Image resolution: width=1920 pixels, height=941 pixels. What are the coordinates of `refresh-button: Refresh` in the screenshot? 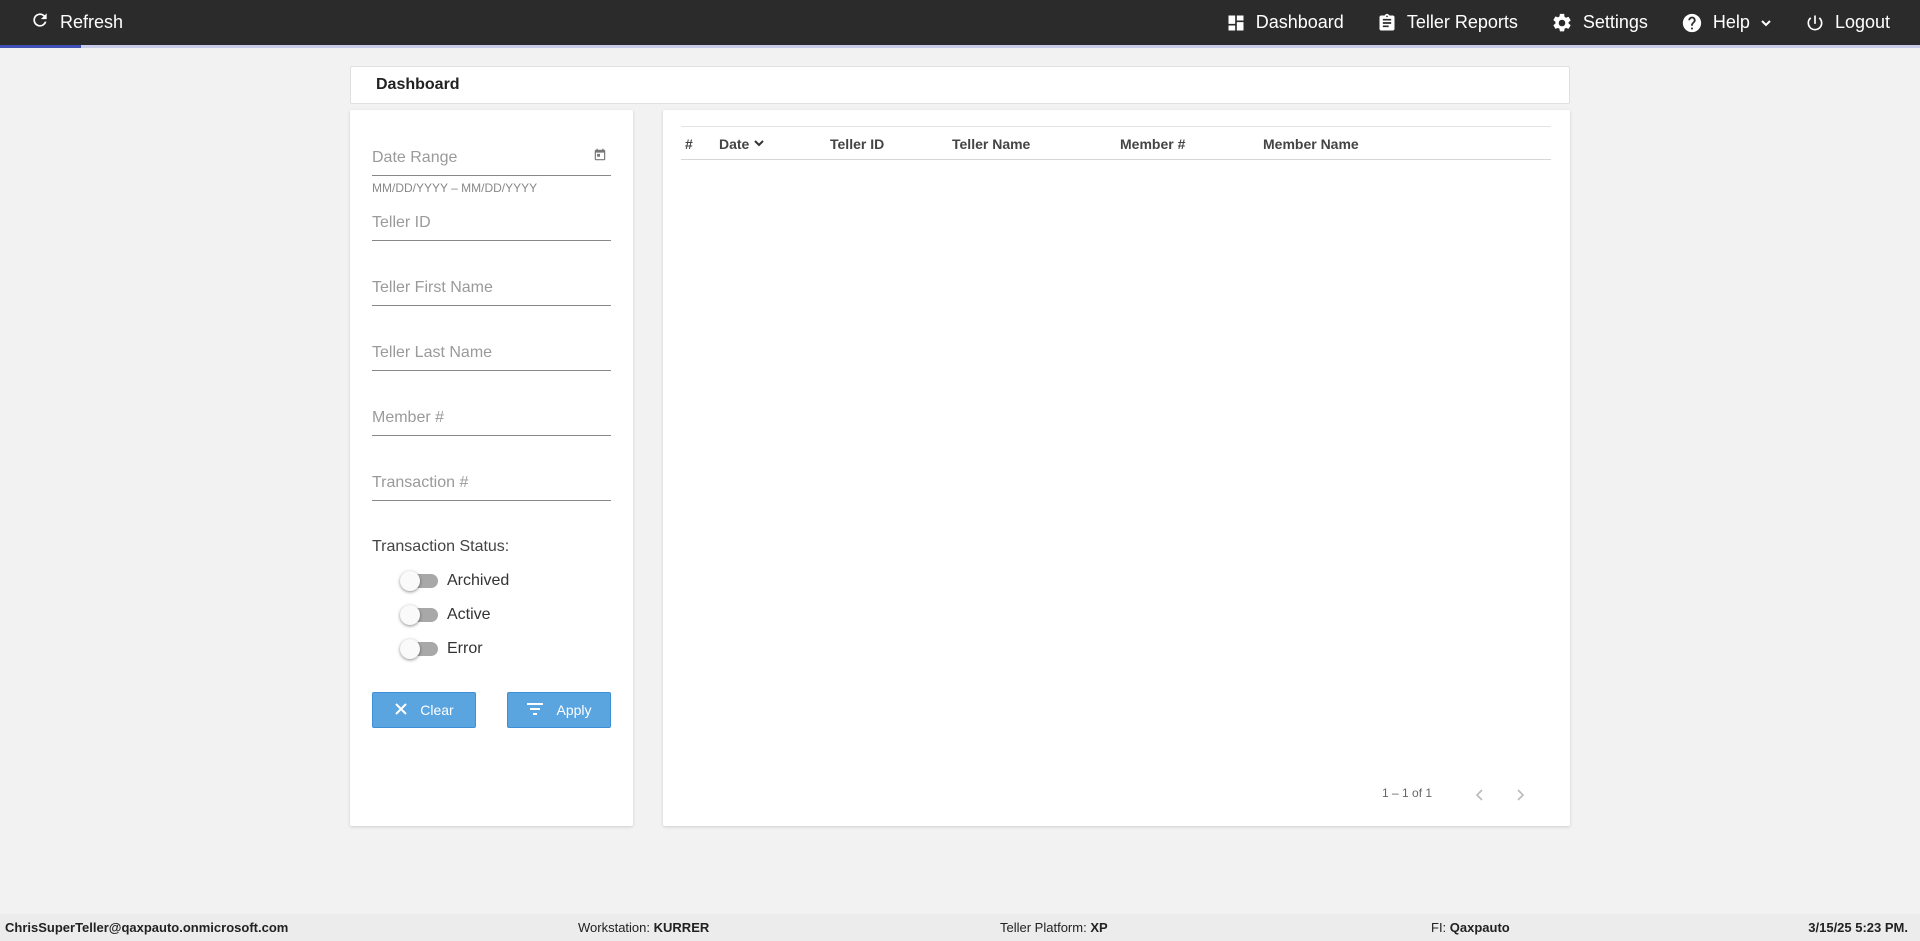 It's located at (76, 22).